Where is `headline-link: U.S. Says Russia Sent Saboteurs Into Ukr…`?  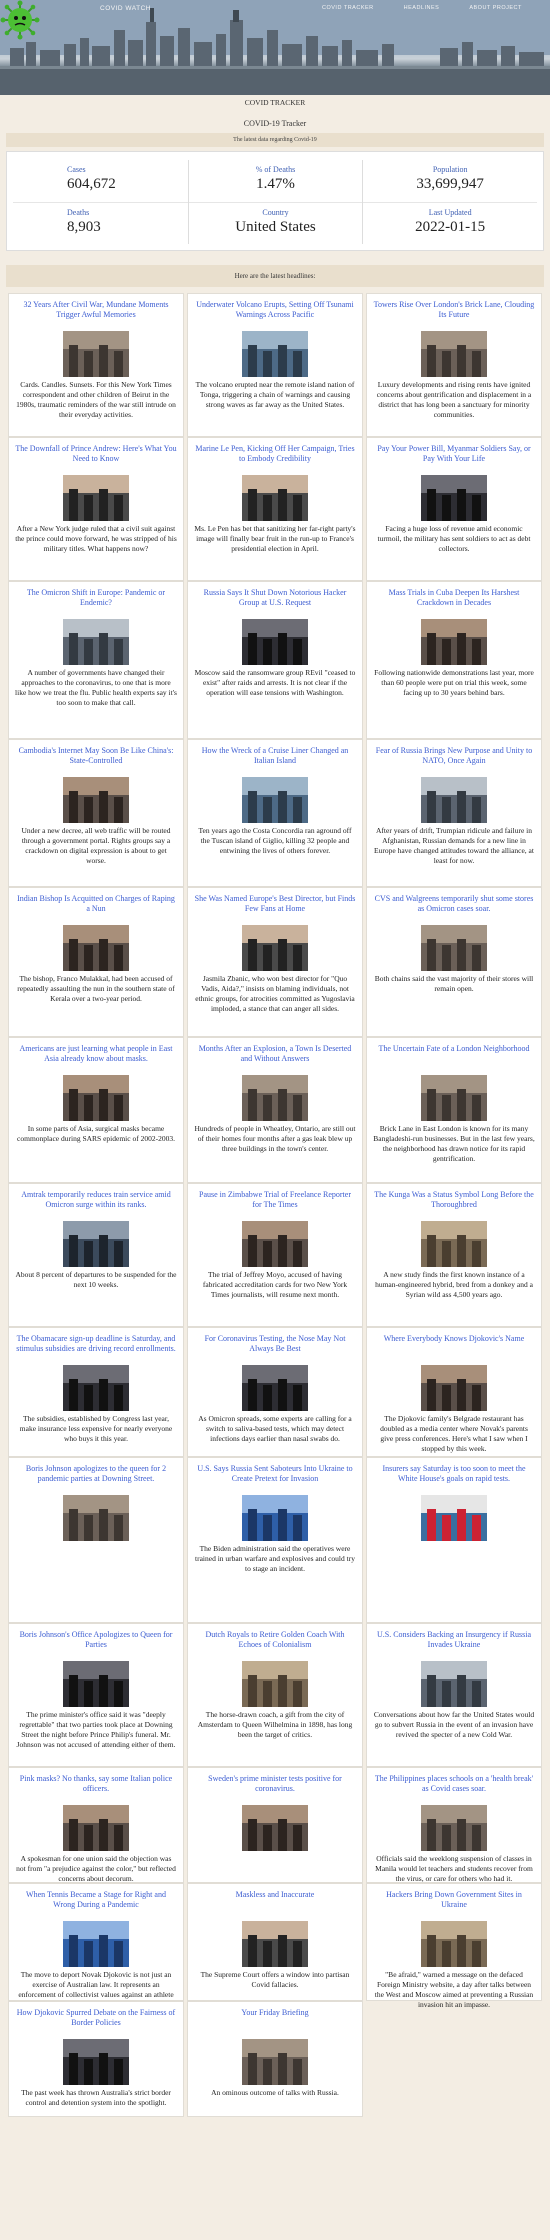 headline-link: U.S. Says Russia Sent Saboteurs Into Ukr… is located at coordinates (275, 1477).